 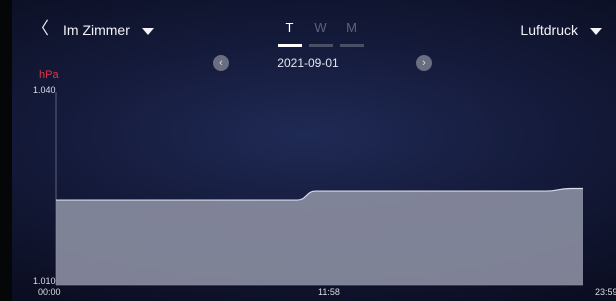 I want to click on y-tick-min: 1.010, so click(x=44, y=281).